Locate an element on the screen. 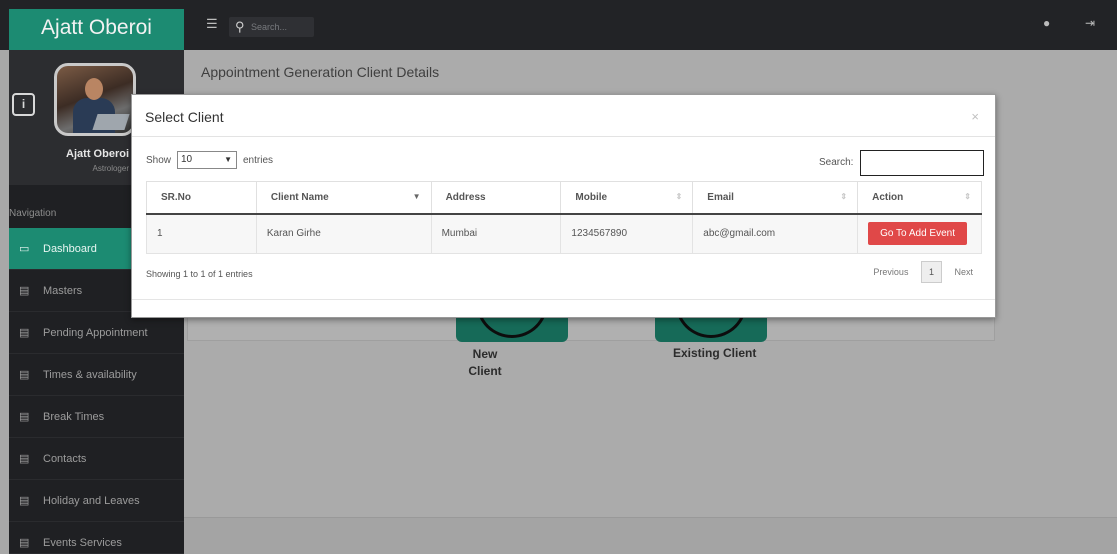 The width and height of the screenshot is (1117, 554). sidebar-item-break-times: ▤ Break Times is located at coordinates (96, 417).